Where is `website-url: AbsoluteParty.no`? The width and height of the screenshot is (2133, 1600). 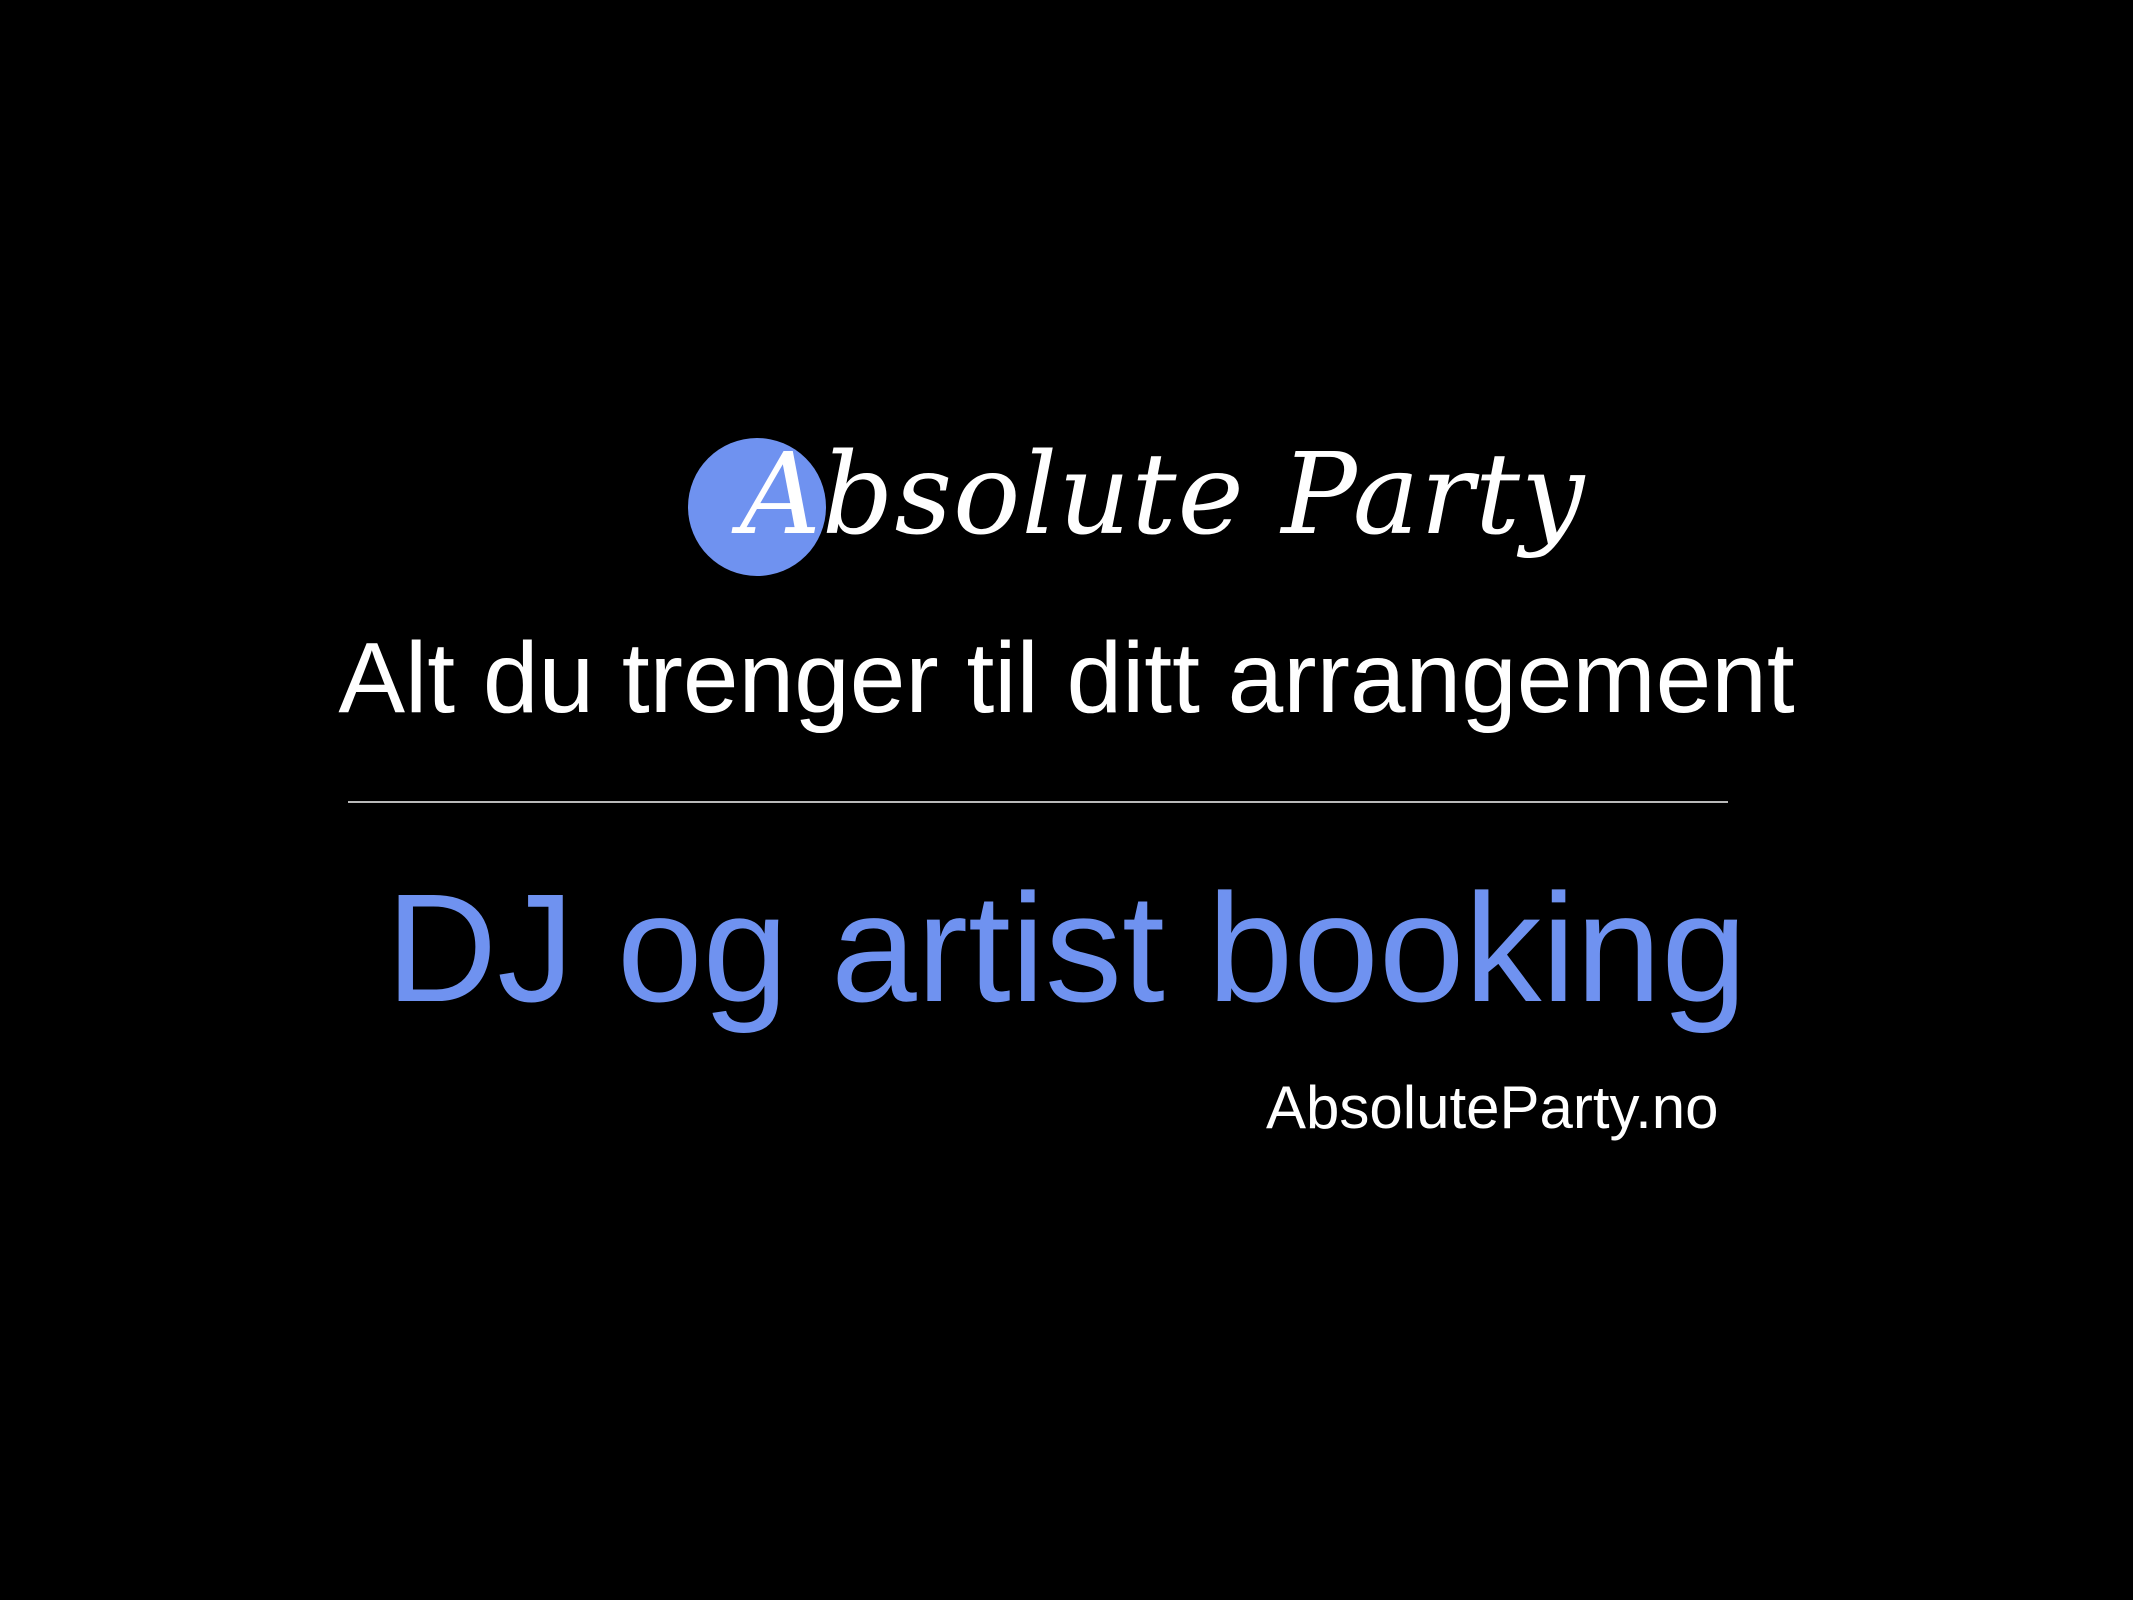 website-url: AbsoluteParty.no is located at coordinates (1492, 1107).